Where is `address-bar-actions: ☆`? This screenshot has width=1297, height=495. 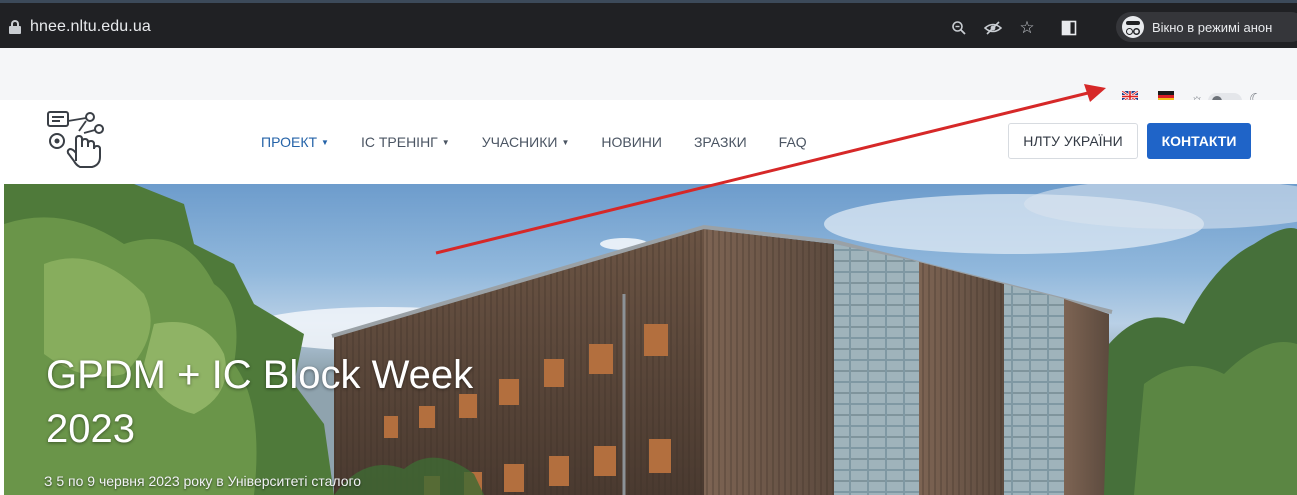 address-bar-actions: ☆ is located at coordinates (1014, 28).